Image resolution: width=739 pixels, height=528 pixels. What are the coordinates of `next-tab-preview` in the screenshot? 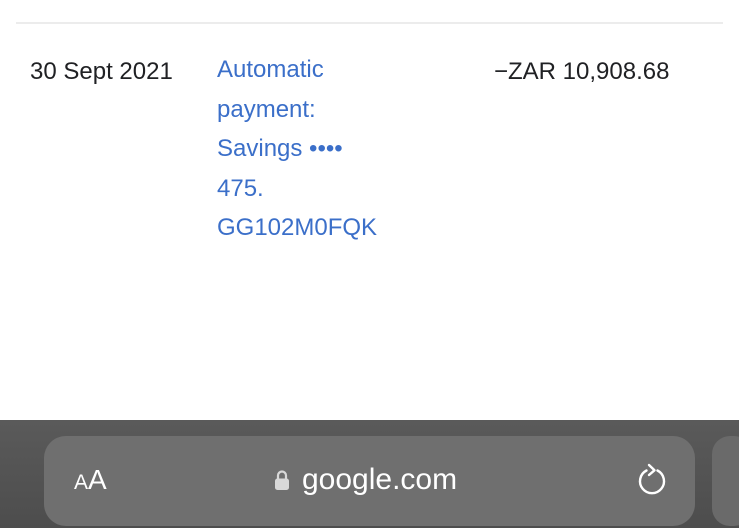 It's located at (725, 481).